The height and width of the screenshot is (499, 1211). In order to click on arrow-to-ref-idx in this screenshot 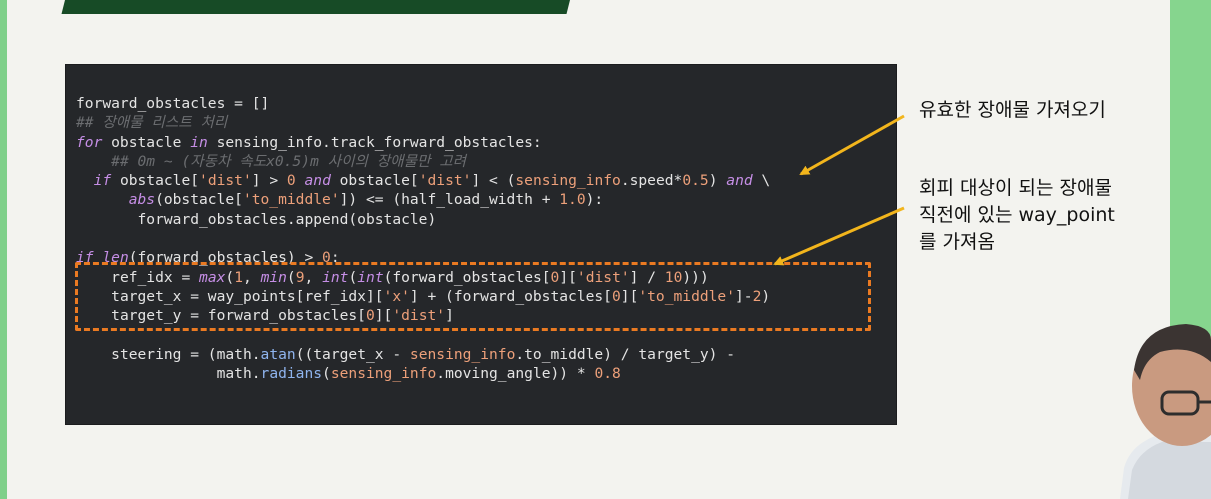, I will do `click(839, 236)`.